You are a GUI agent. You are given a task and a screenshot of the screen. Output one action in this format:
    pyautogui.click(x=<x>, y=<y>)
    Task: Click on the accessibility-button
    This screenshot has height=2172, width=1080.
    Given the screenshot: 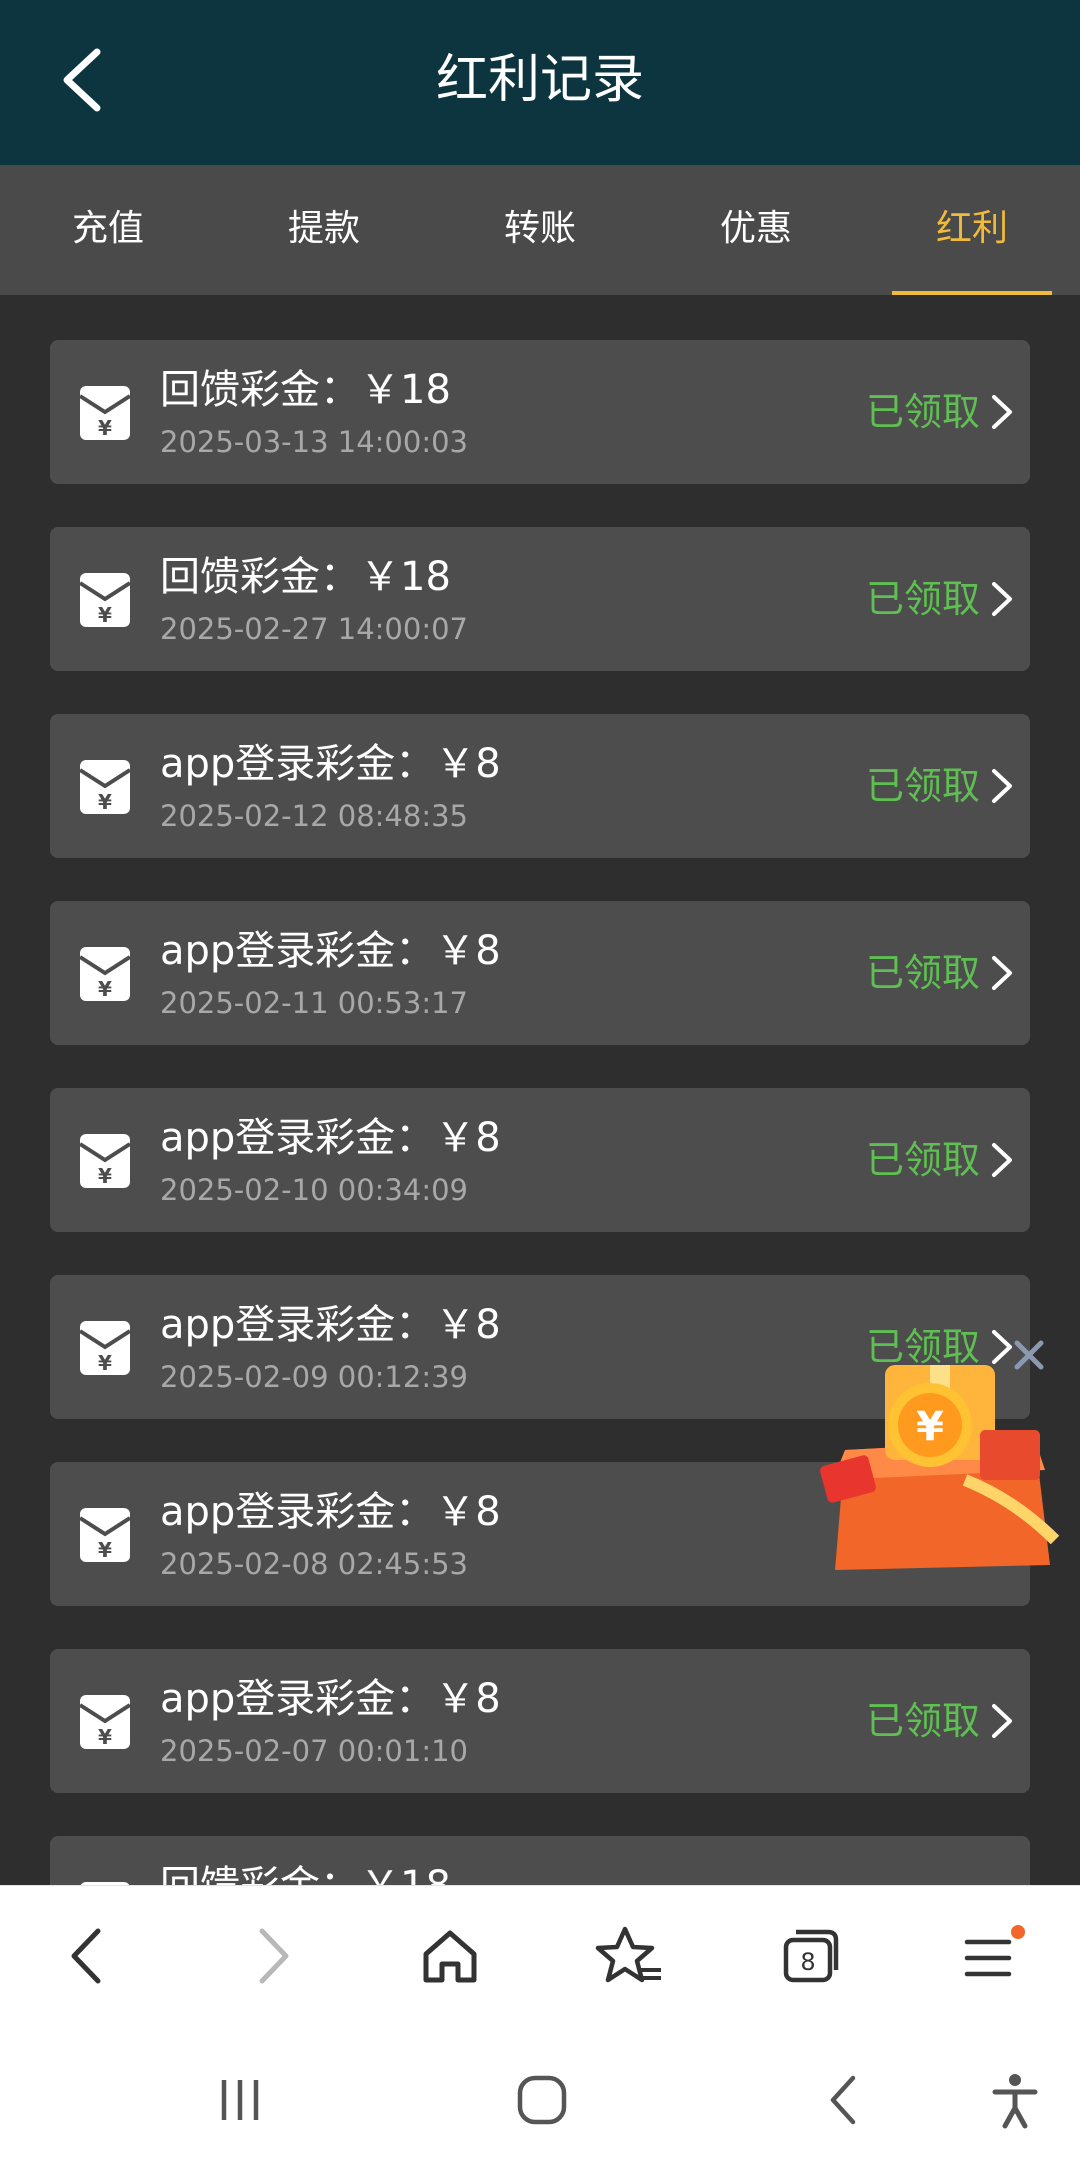 What is the action you would take?
    pyautogui.click(x=1015, y=2100)
    